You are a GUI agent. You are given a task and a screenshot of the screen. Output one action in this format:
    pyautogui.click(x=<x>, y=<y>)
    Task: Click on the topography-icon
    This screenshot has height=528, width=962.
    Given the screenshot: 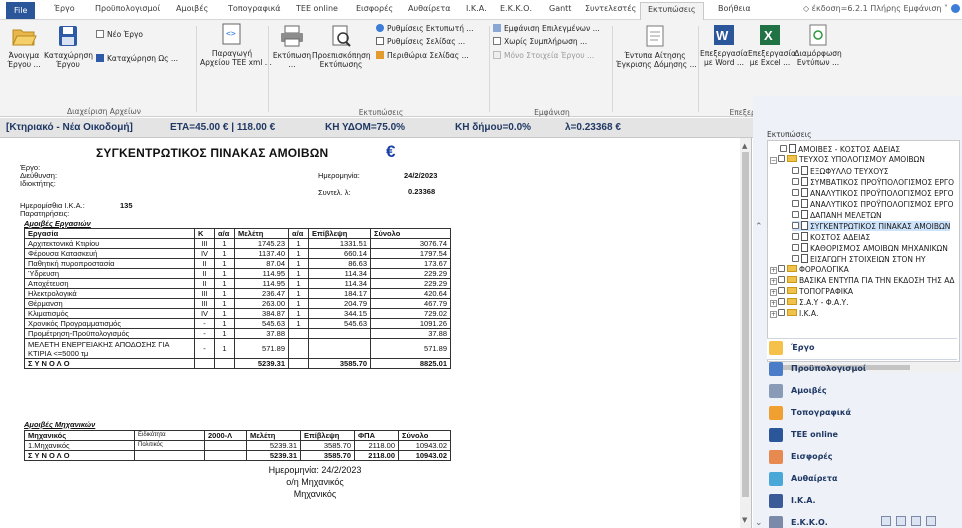 What is the action you would take?
    pyautogui.click(x=776, y=413)
    